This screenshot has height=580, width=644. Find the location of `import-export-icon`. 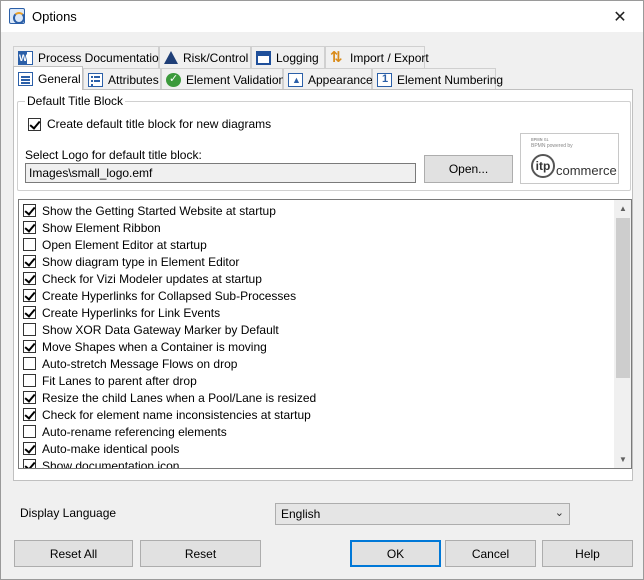

import-export-icon is located at coordinates (337, 57).